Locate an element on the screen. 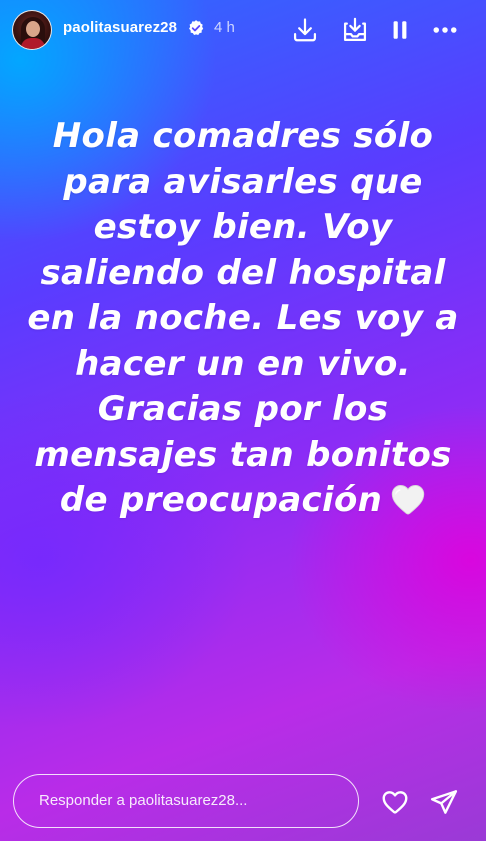  story-line: Gracias por los is located at coordinates (243, 409).